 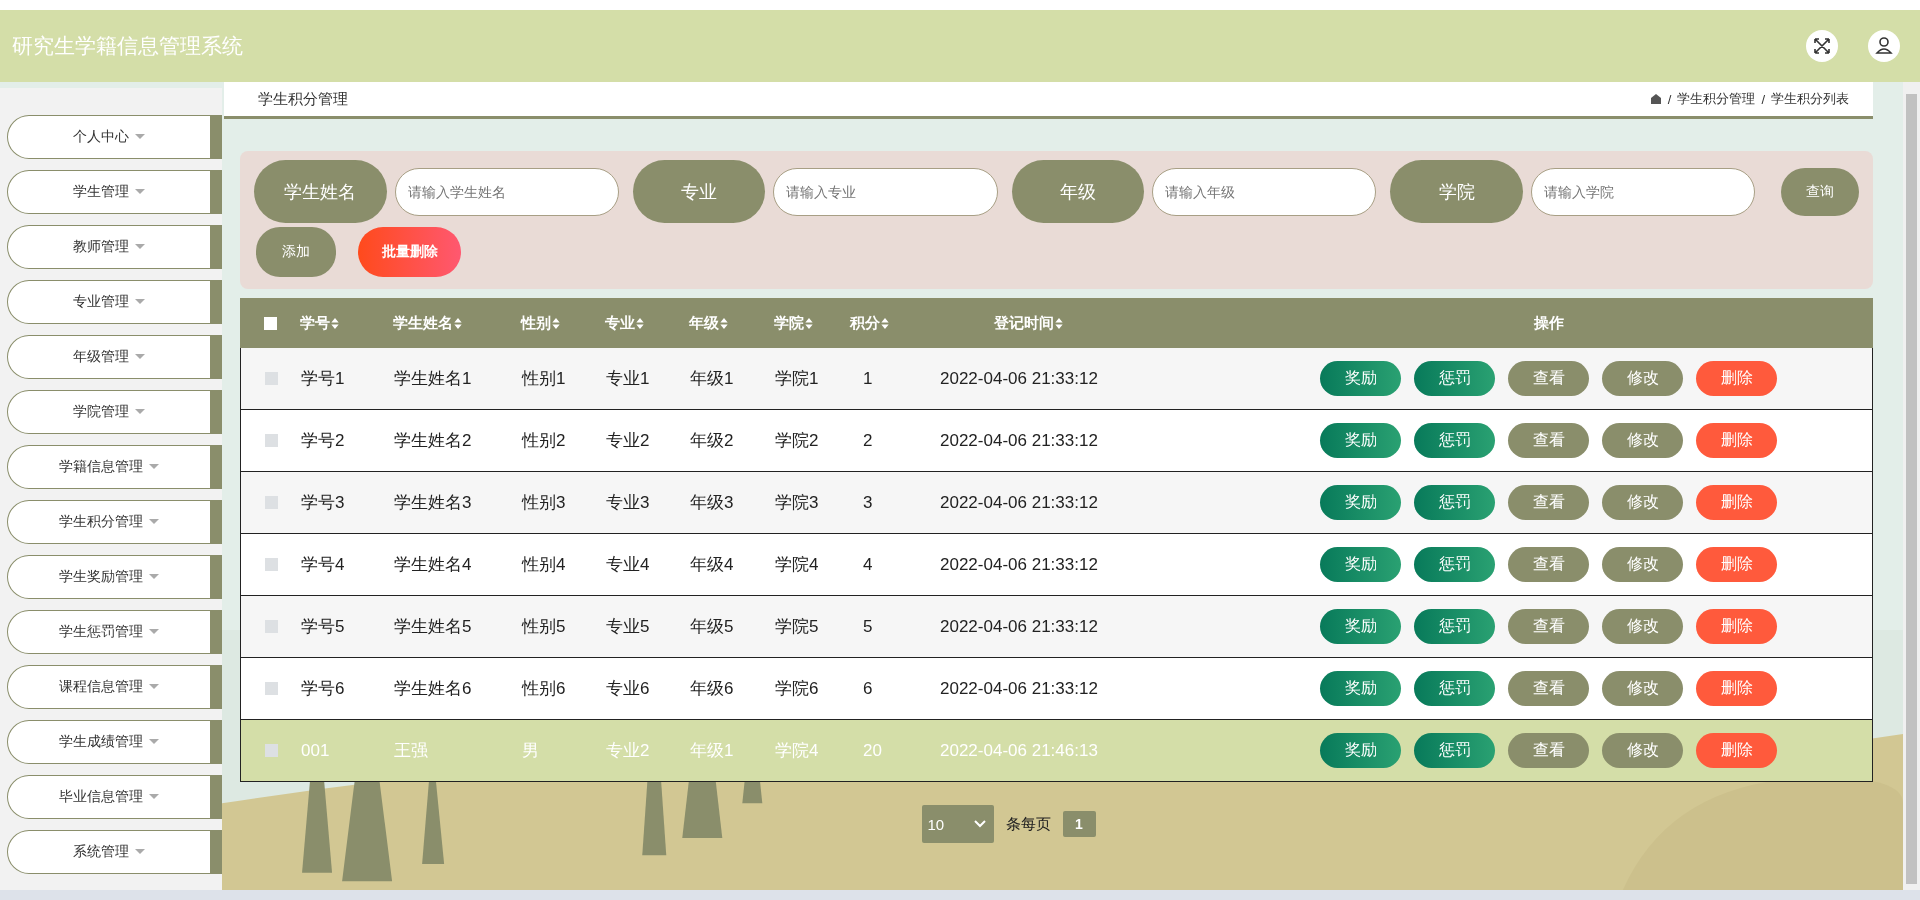 What do you see at coordinates (114, 357) in the screenshot?
I see `sidebar-item: 年级管理` at bounding box center [114, 357].